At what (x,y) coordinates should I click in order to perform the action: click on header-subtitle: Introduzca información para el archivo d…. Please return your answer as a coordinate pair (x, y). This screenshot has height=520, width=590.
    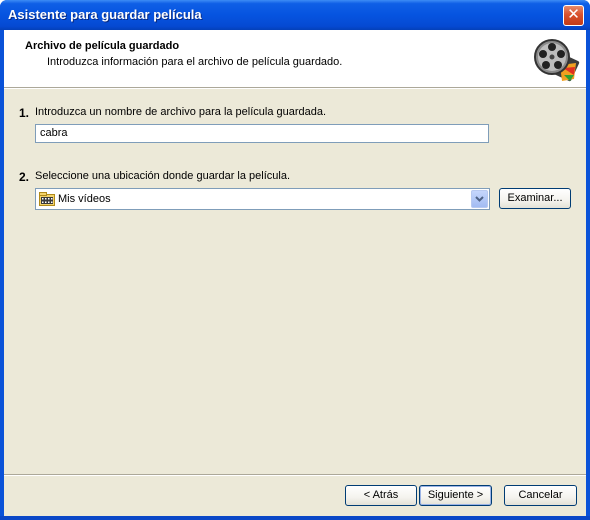
    Looking at the image, I should click on (195, 62).